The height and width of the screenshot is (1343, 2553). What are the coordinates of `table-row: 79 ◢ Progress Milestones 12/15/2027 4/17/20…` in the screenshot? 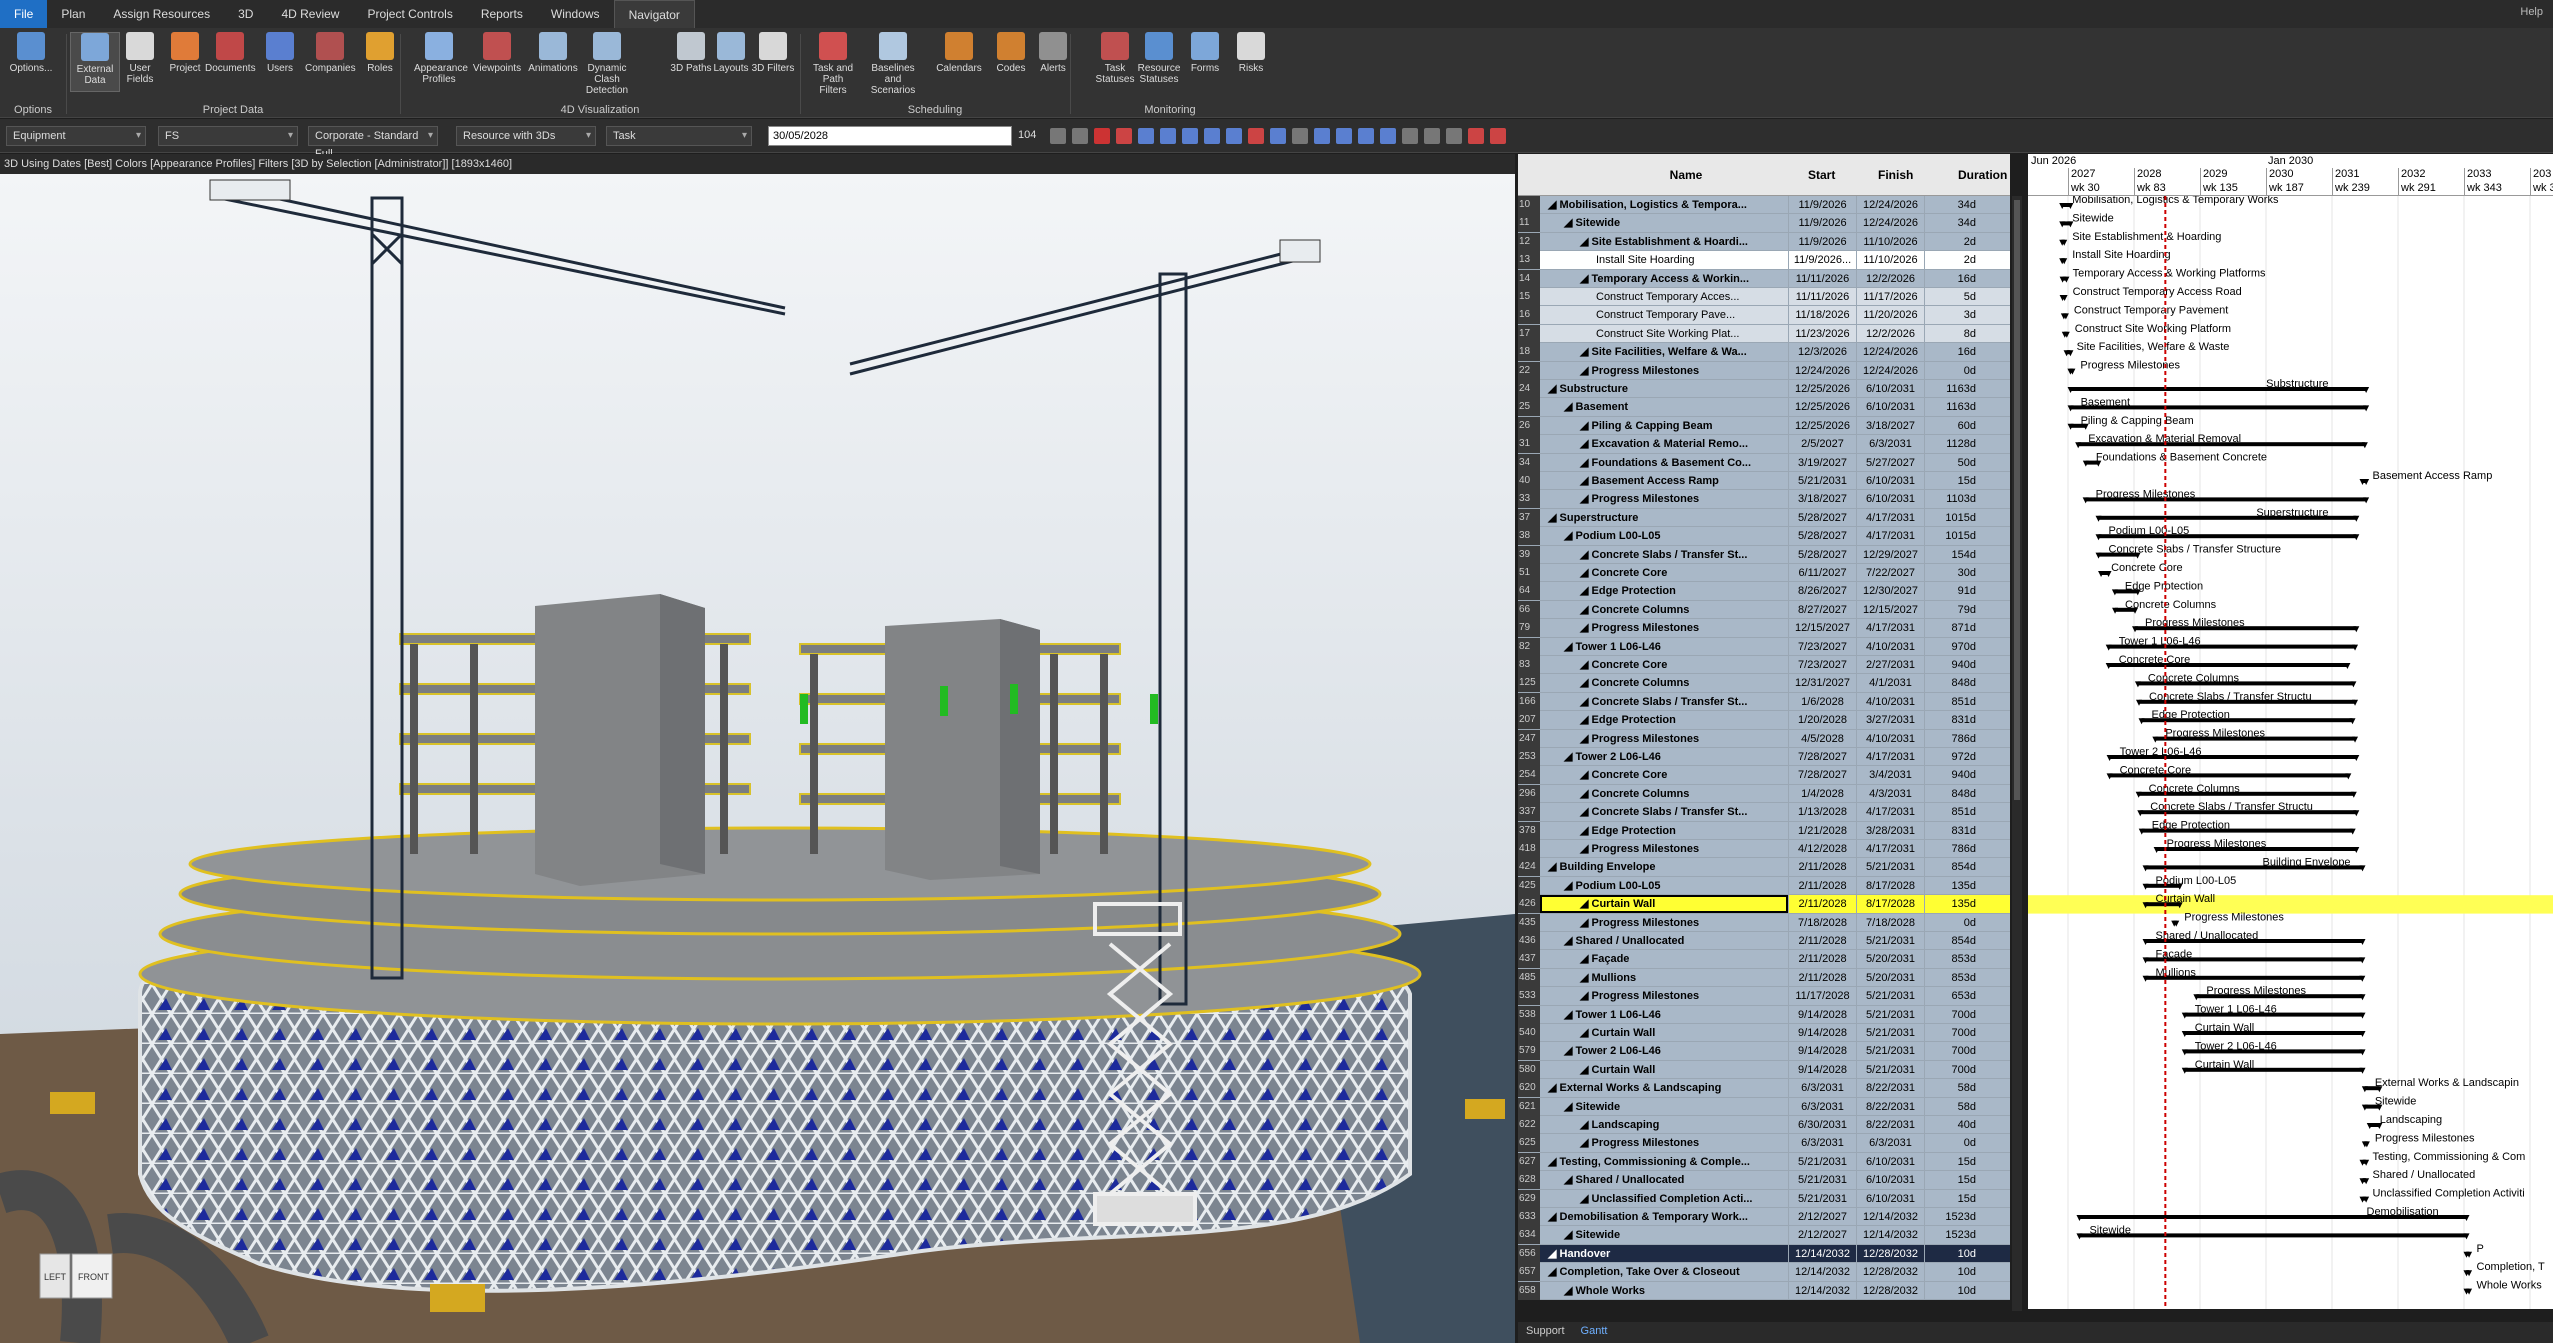 It's located at (1764, 628).